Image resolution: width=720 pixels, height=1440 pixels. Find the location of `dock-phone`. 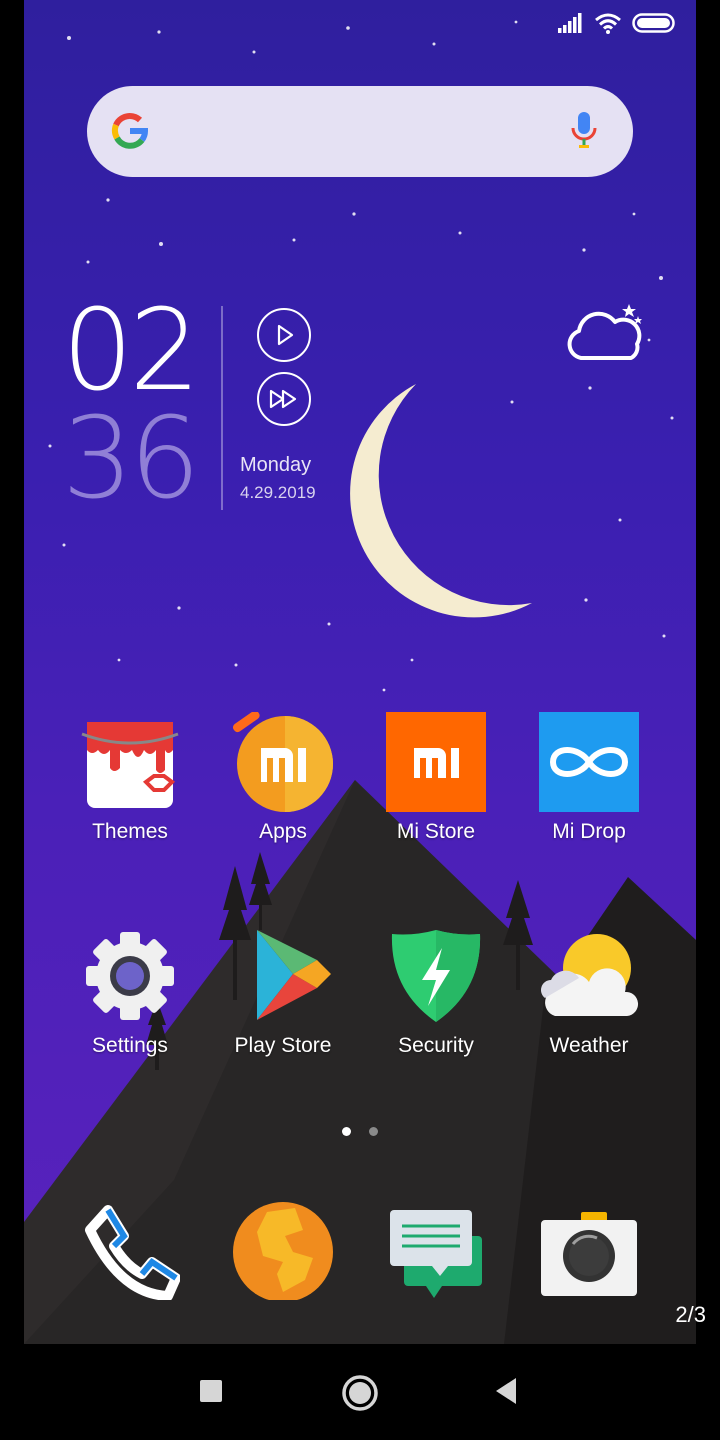

dock-phone is located at coordinates (130, 1250).